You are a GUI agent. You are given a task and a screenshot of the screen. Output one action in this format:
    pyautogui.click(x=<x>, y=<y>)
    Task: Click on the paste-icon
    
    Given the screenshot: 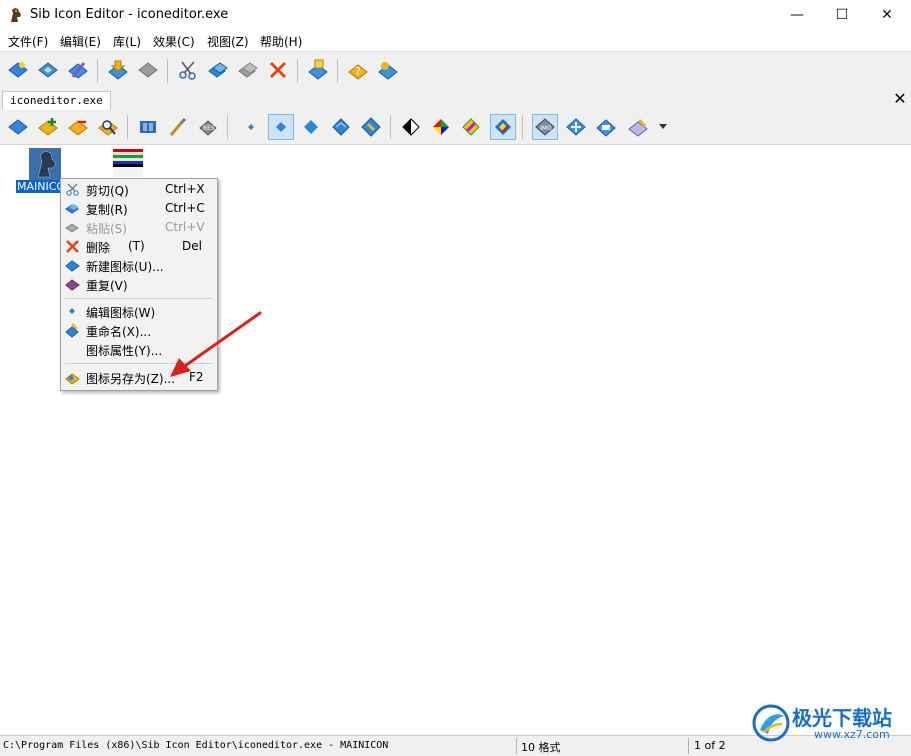 What is the action you would take?
    pyautogui.click(x=72, y=228)
    